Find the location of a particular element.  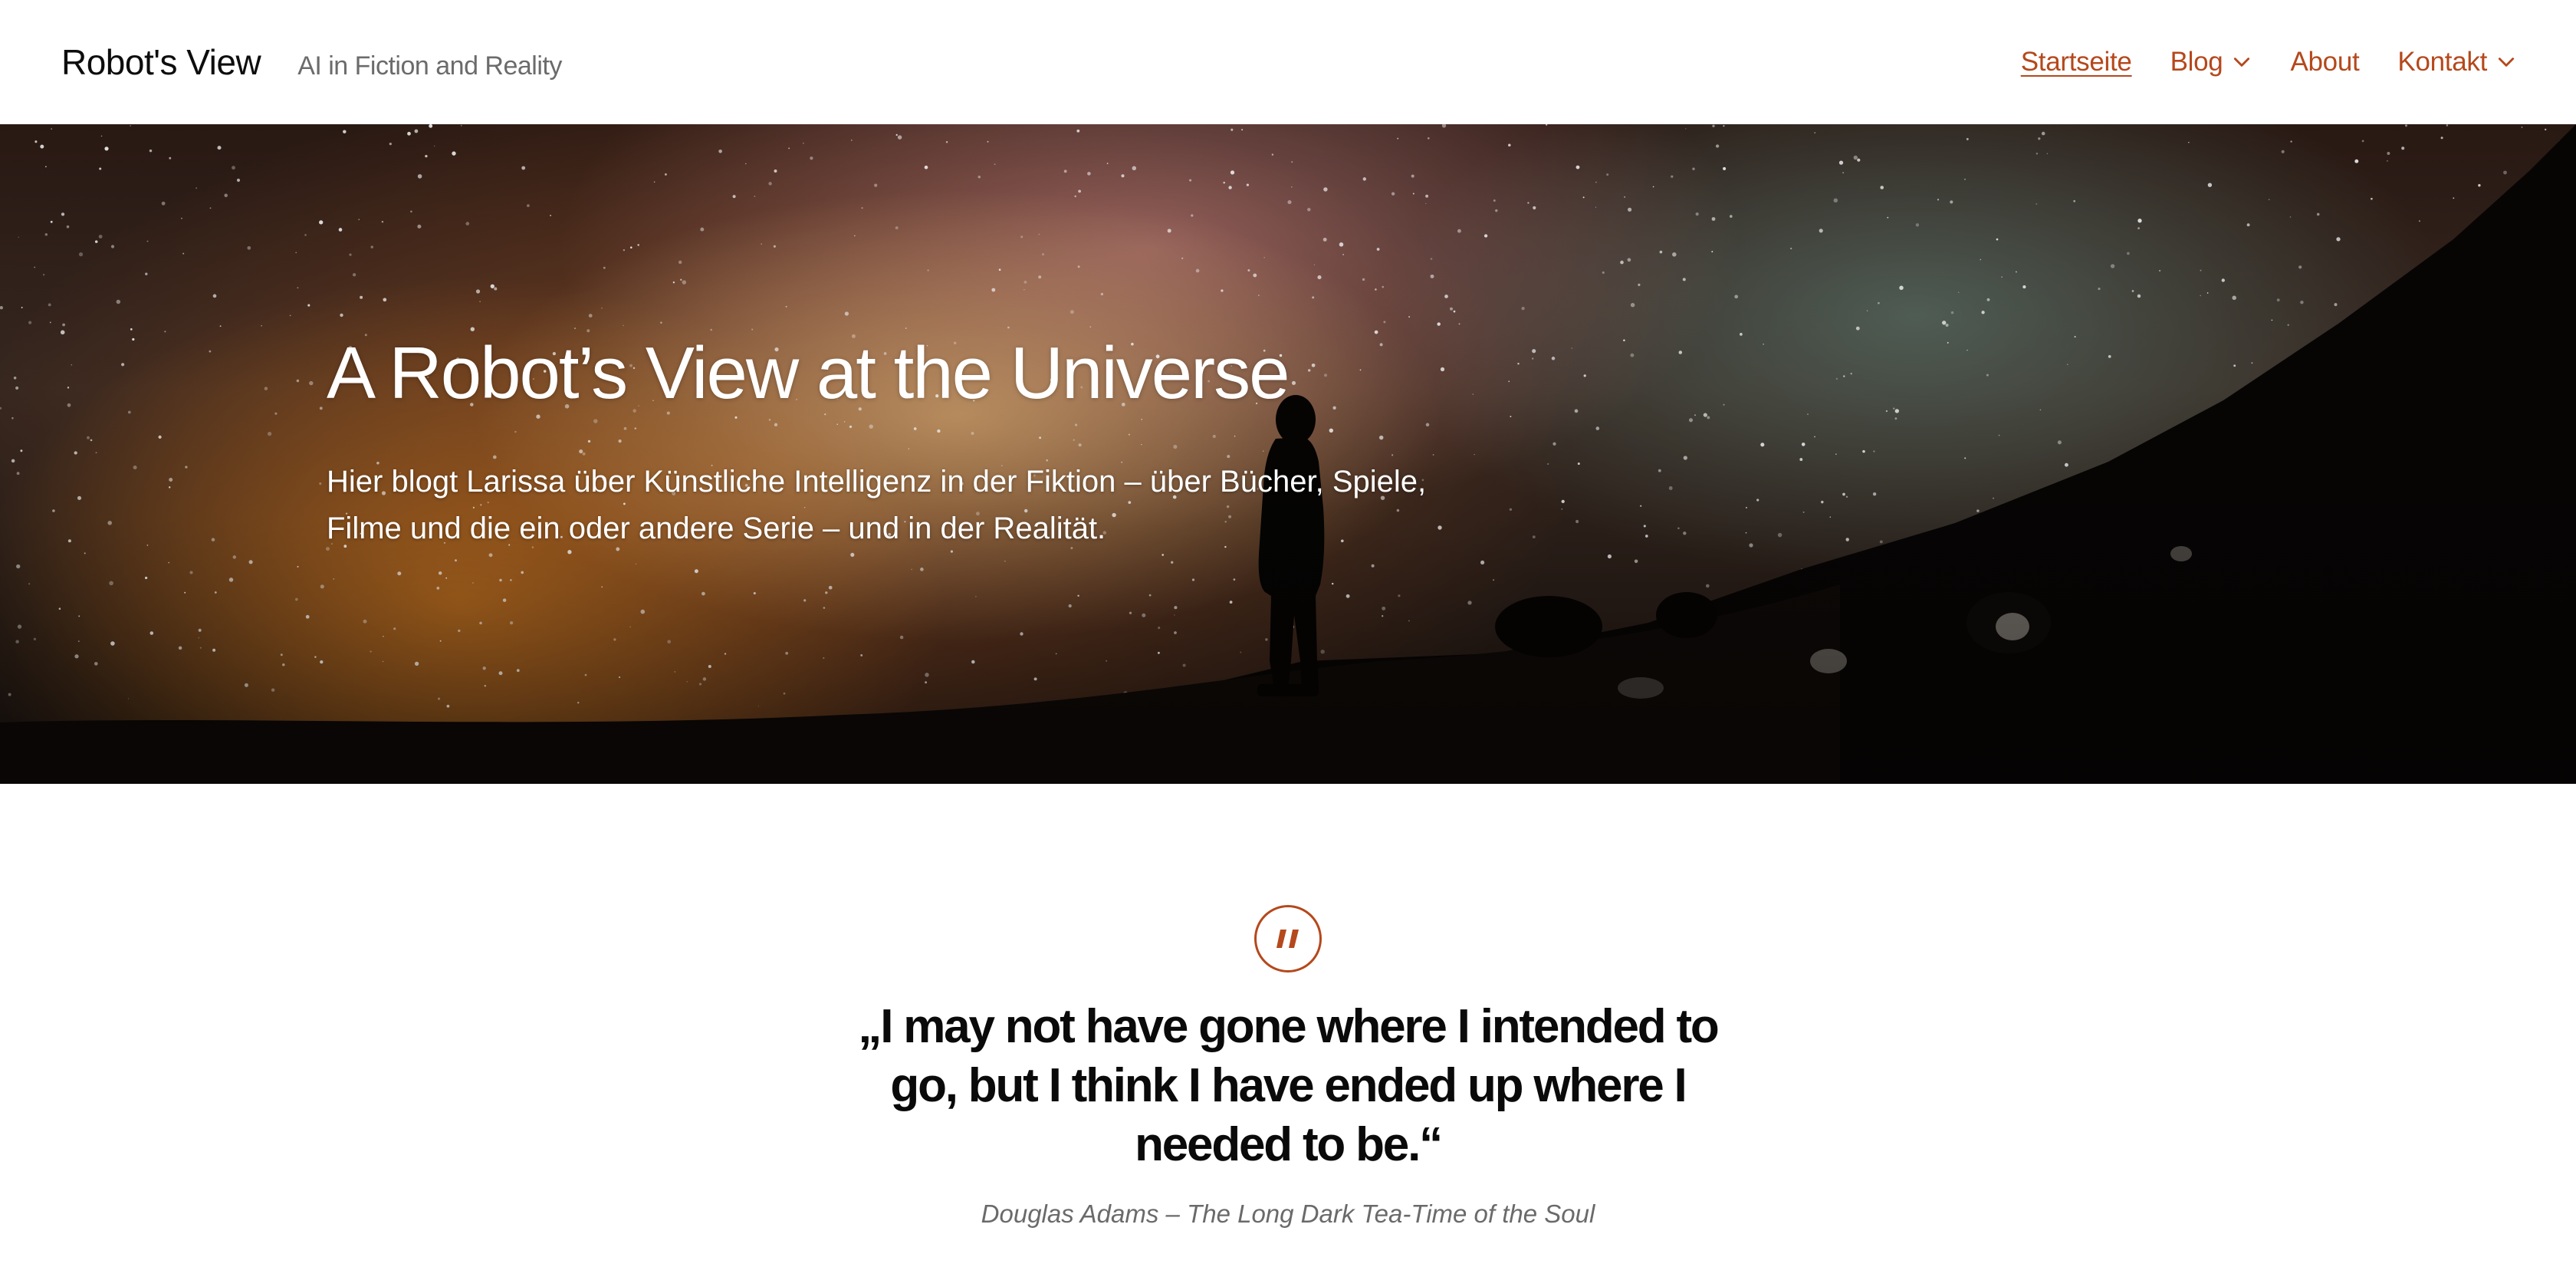

nav-item-blog: Blog is located at coordinates (2211, 62).